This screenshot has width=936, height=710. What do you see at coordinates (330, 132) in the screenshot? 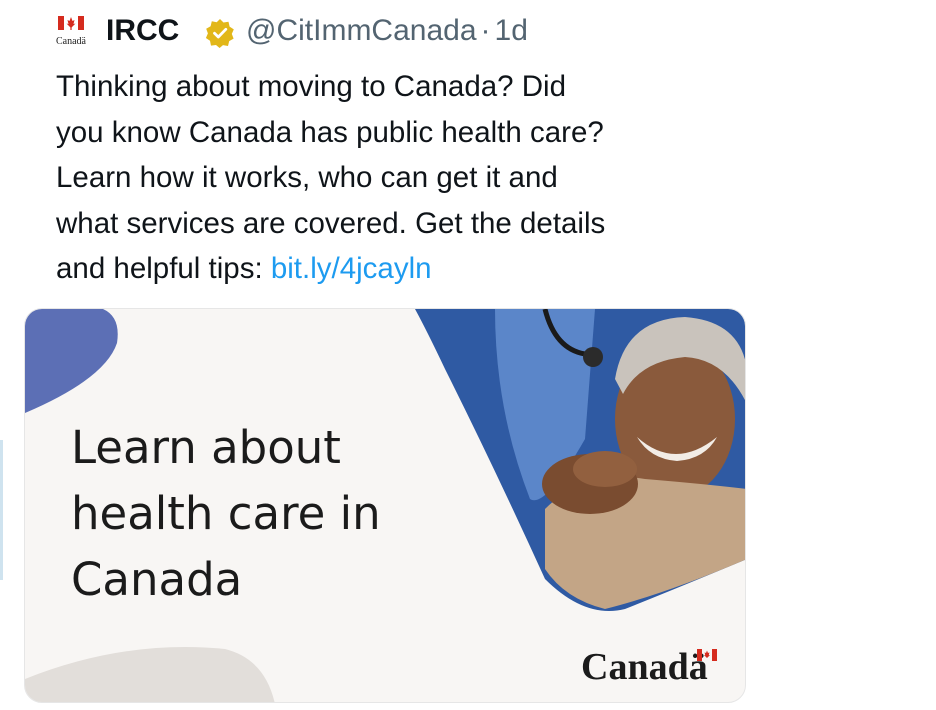
I see `tweet-text-line: you know Canada has public health care?` at bounding box center [330, 132].